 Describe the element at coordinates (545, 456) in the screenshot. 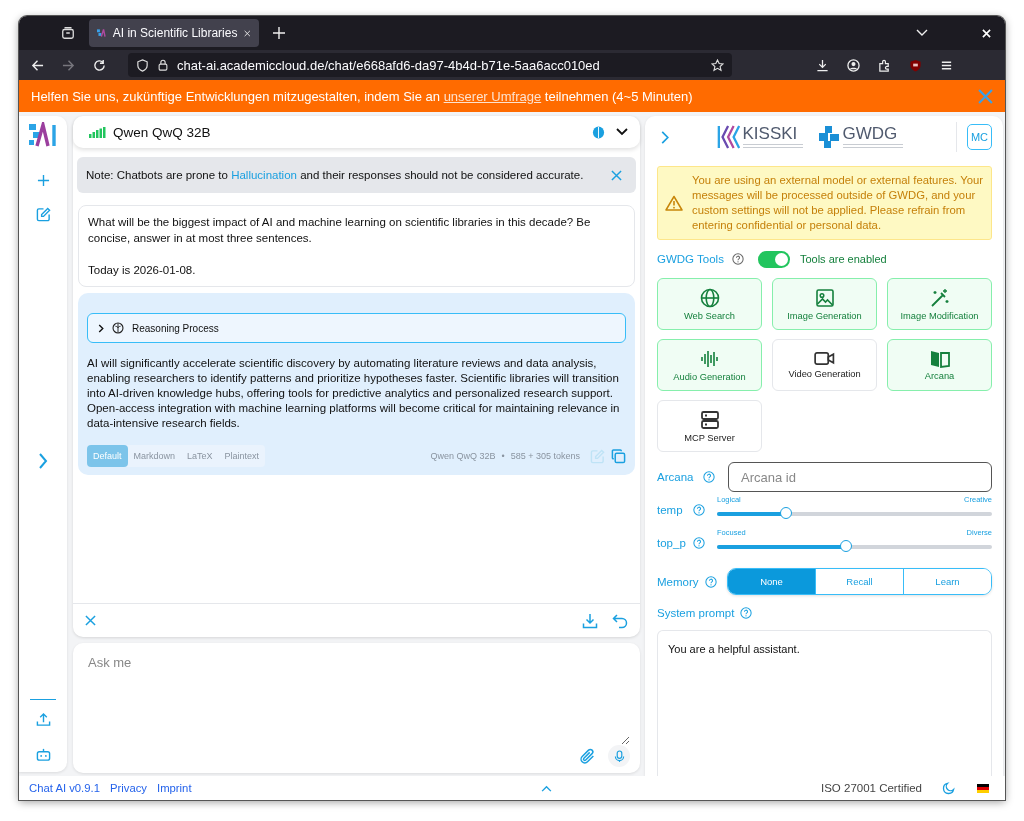

I see `token-count: 585 + 305 tokens` at that location.